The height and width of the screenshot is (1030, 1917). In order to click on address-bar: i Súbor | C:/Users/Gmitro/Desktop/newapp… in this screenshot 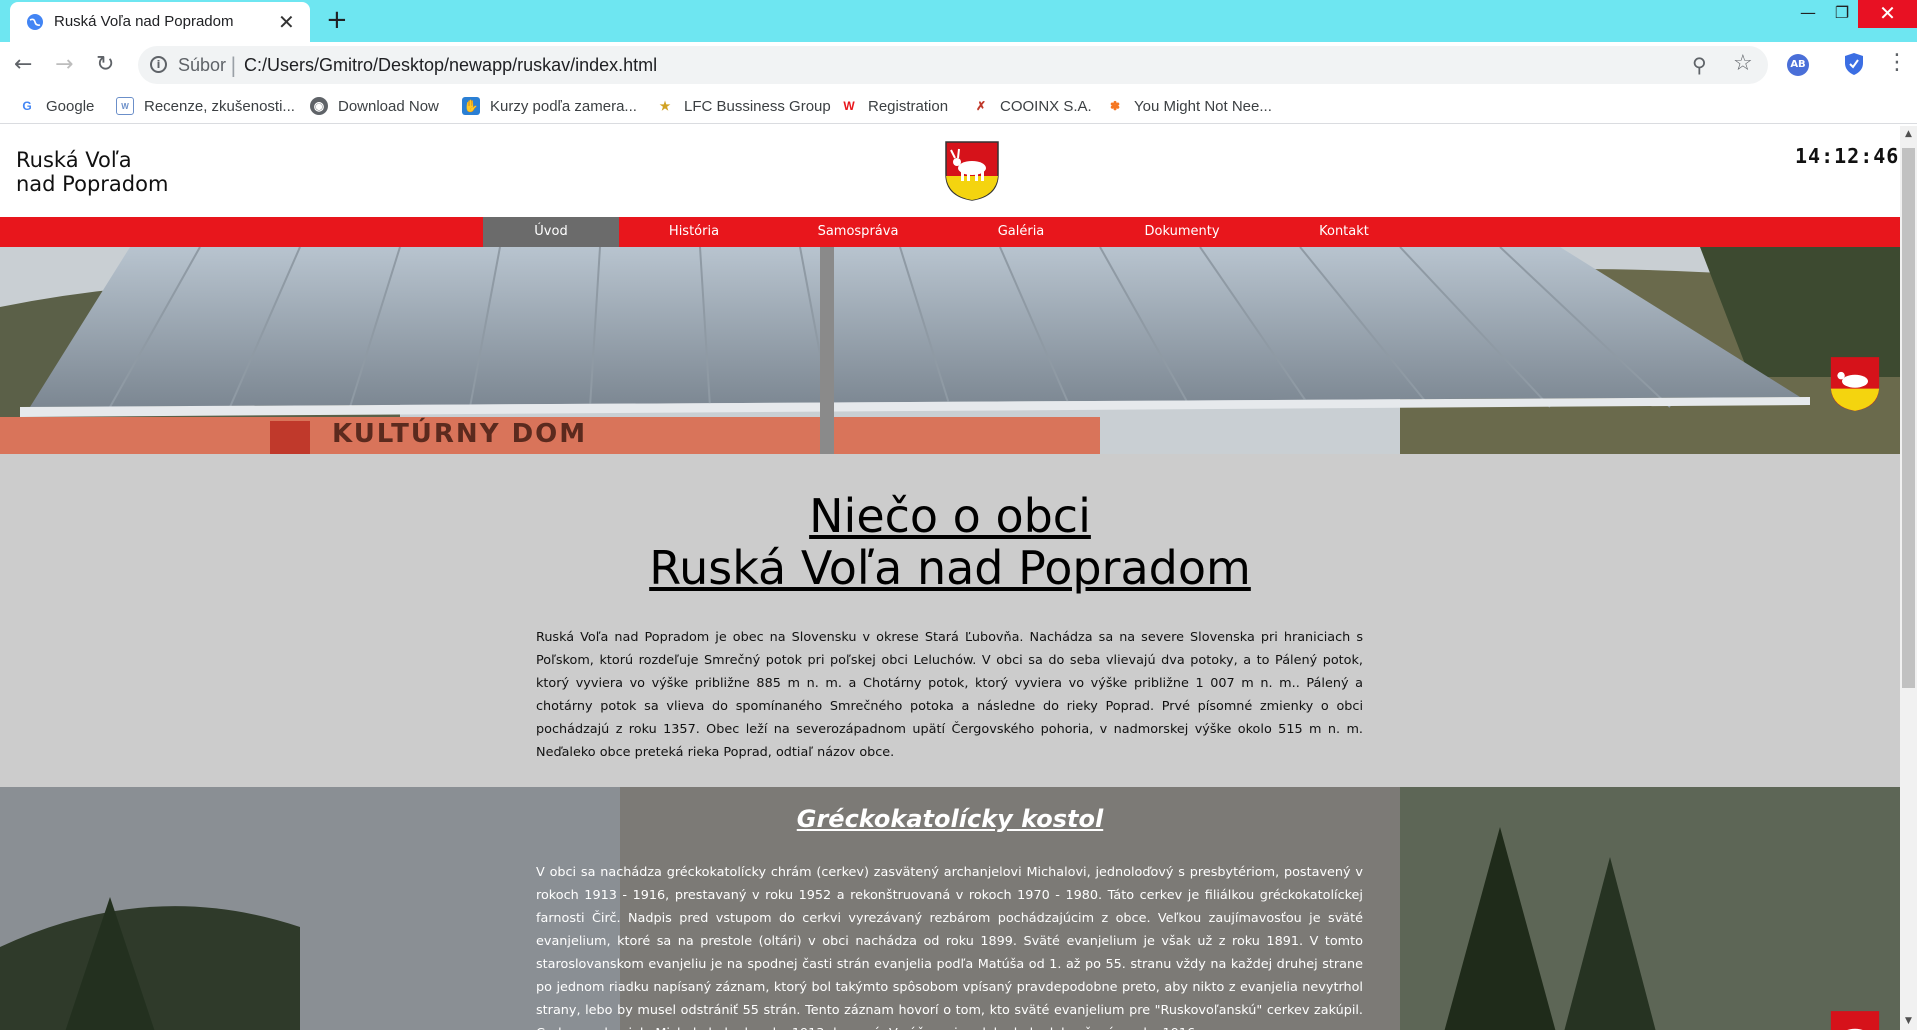, I will do `click(953, 65)`.